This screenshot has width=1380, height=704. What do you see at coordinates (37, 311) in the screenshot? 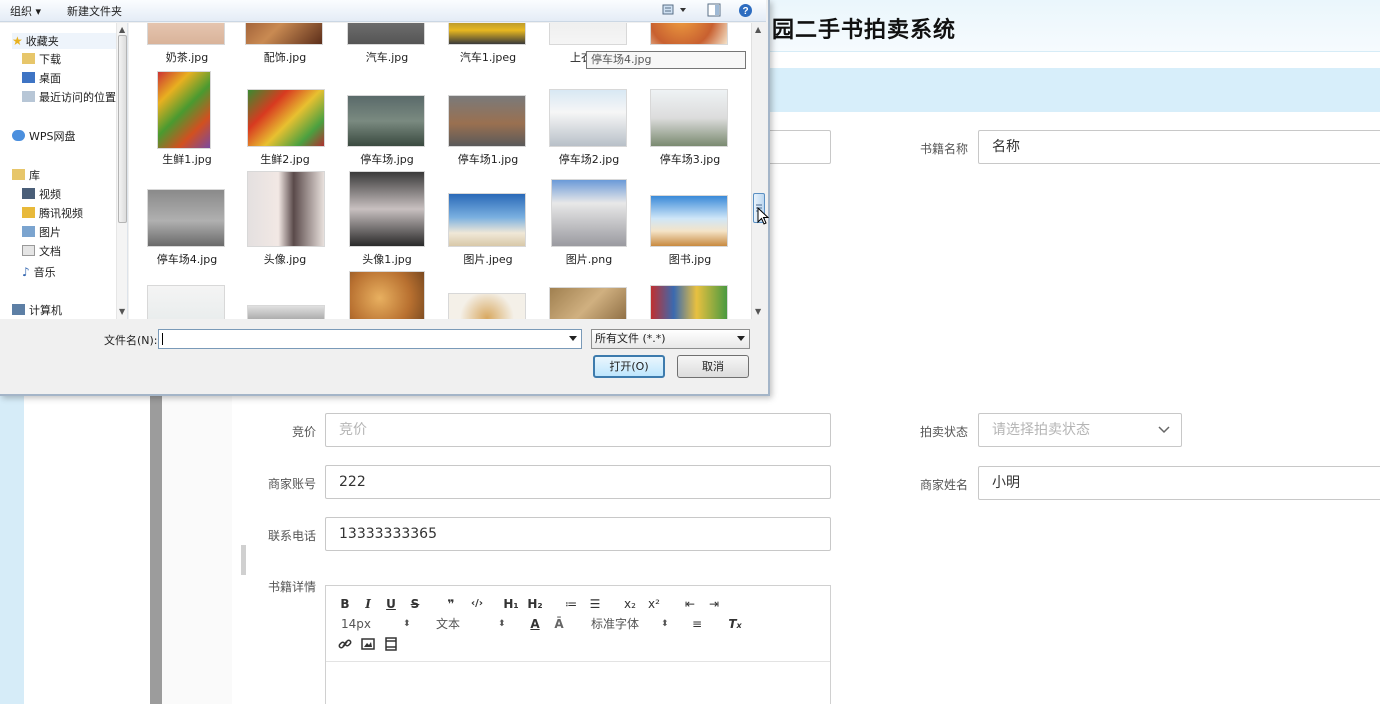
I see `nav-computer: 计算机` at bounding box center [37, 311].